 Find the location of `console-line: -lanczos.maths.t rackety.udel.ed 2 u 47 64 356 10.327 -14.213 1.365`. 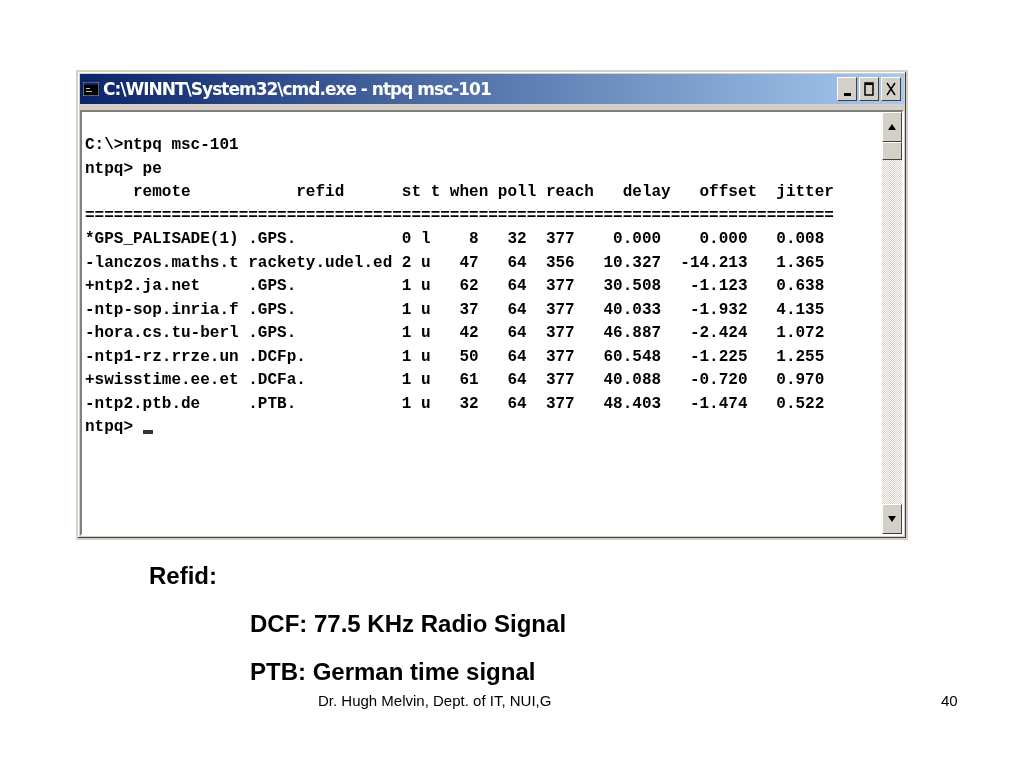

console-line: -lanczos.maths.t rackety.udel.ed 2 u 47 64 356 10.327 -14.213 1.365 is located at coordinates (455, 263).